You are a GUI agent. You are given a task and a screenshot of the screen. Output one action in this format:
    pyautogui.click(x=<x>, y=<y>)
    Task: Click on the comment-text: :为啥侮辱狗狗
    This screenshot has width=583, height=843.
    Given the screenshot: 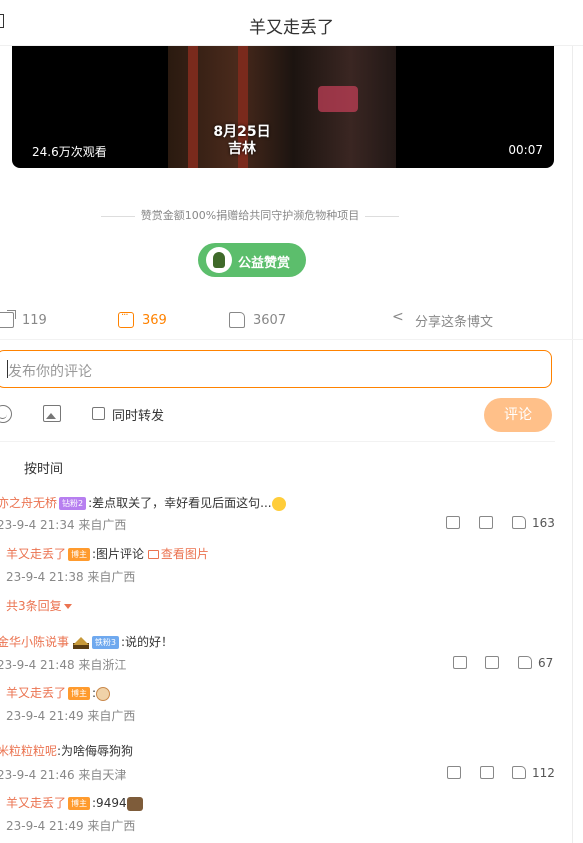 What is the action you would take?
    pyautogui.click(x=95, y=751)
    